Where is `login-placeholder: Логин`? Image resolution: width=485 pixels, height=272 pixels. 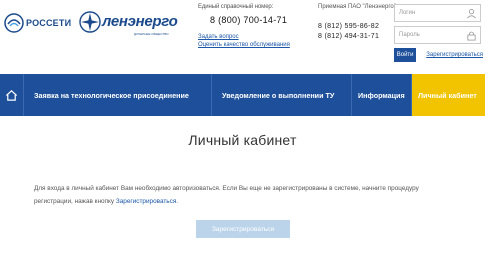 login-placeholder: Логин is located at coordinates (407, 13).